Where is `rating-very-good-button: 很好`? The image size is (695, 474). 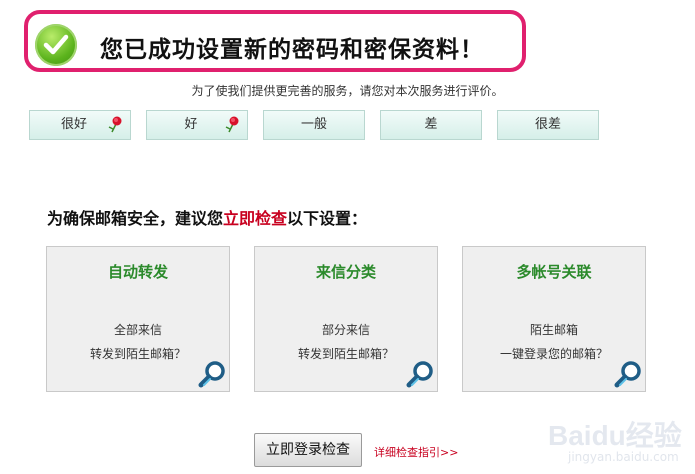 rating-very-good-button: 很好 is located at coordinates (80, 125).